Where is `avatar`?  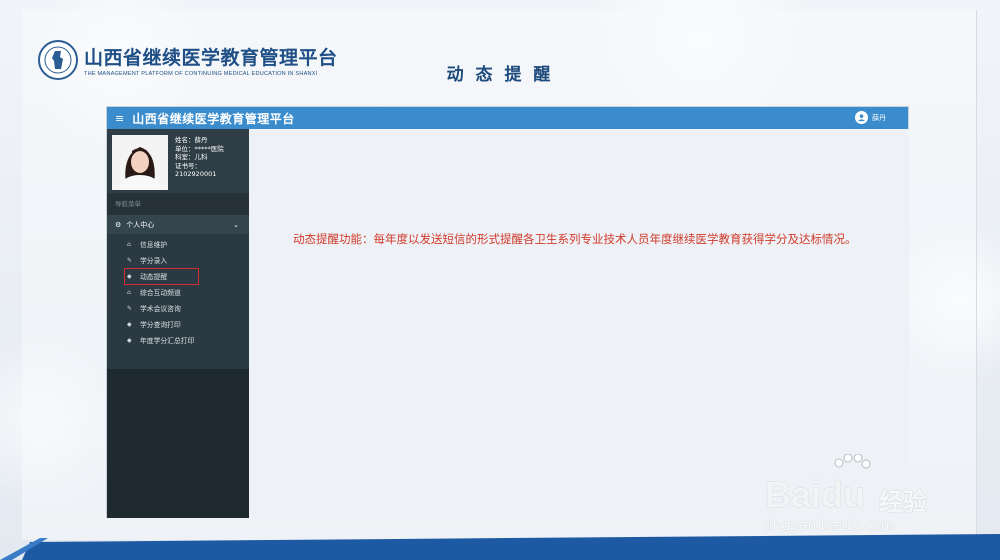 avatar is located at coordinates (140, 162).